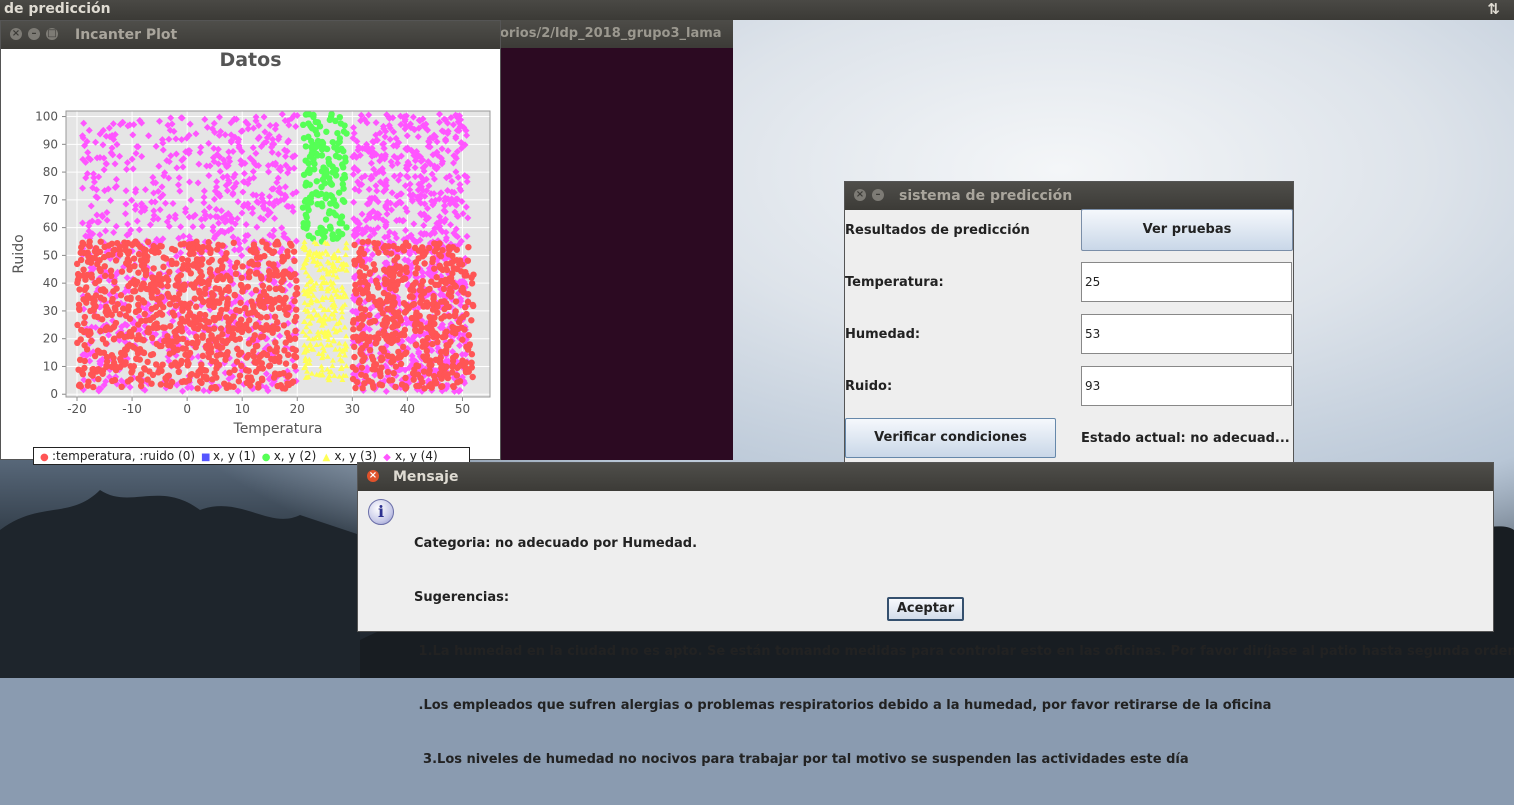 Image resolution: width=1514 pixels, height=805 pixels. What do you see at coordinates (925, 477) in the screenshot?
I see `mensaje-titlebar: × Mensaje` at bounding box center [925, 477].